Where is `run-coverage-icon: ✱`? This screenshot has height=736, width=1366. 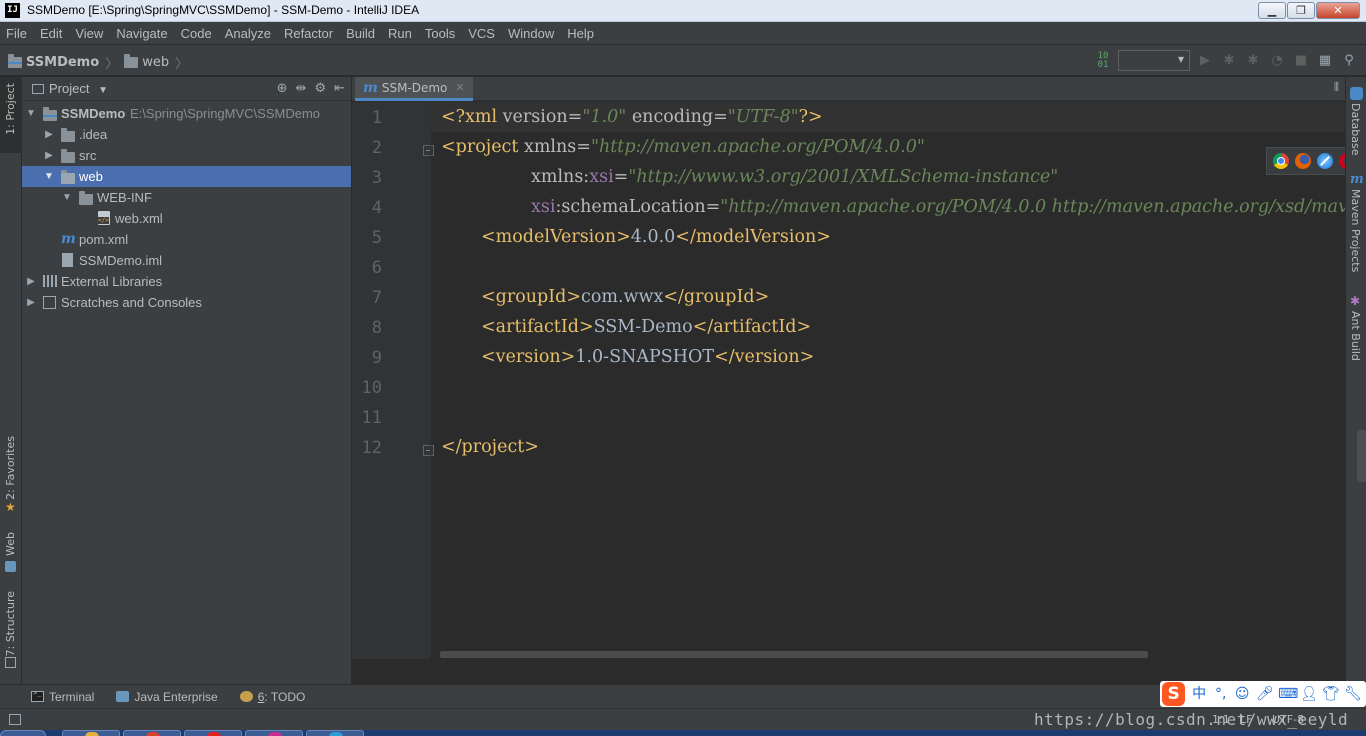
run-coverage-icon: ✱ is located at coordinates (1253, 61).